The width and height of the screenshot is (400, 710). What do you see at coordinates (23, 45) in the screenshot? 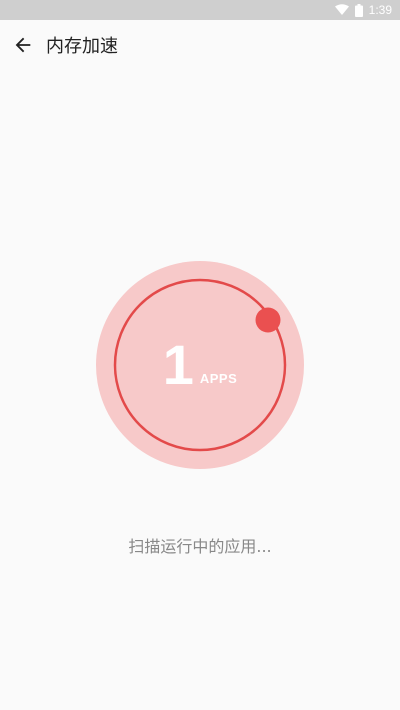
I see `arrow-left-icon` at bounding box center [23, 45].